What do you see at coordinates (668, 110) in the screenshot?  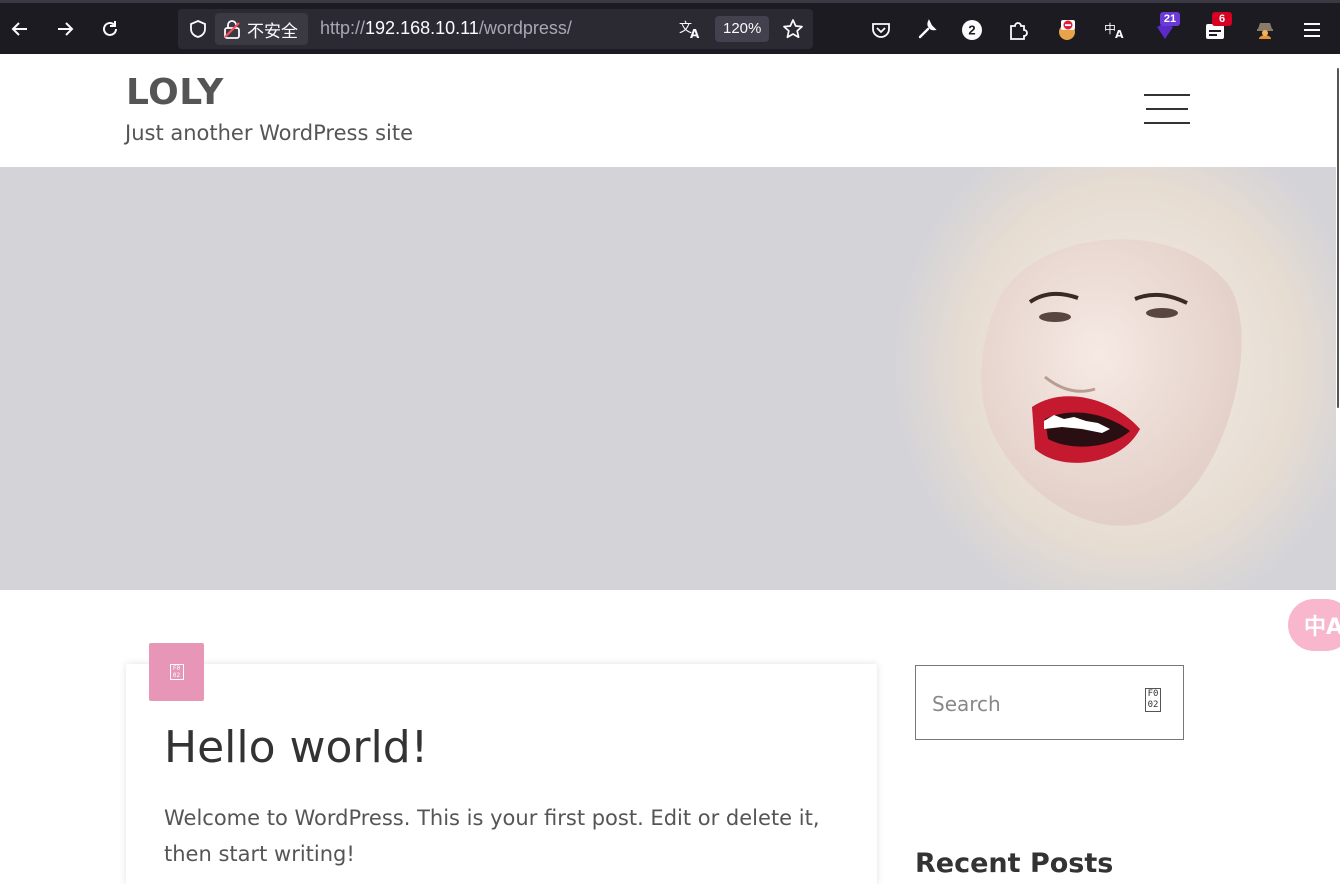 I see `site-header: LOLY Just another WordPress site` at bounding box center [668, 110].